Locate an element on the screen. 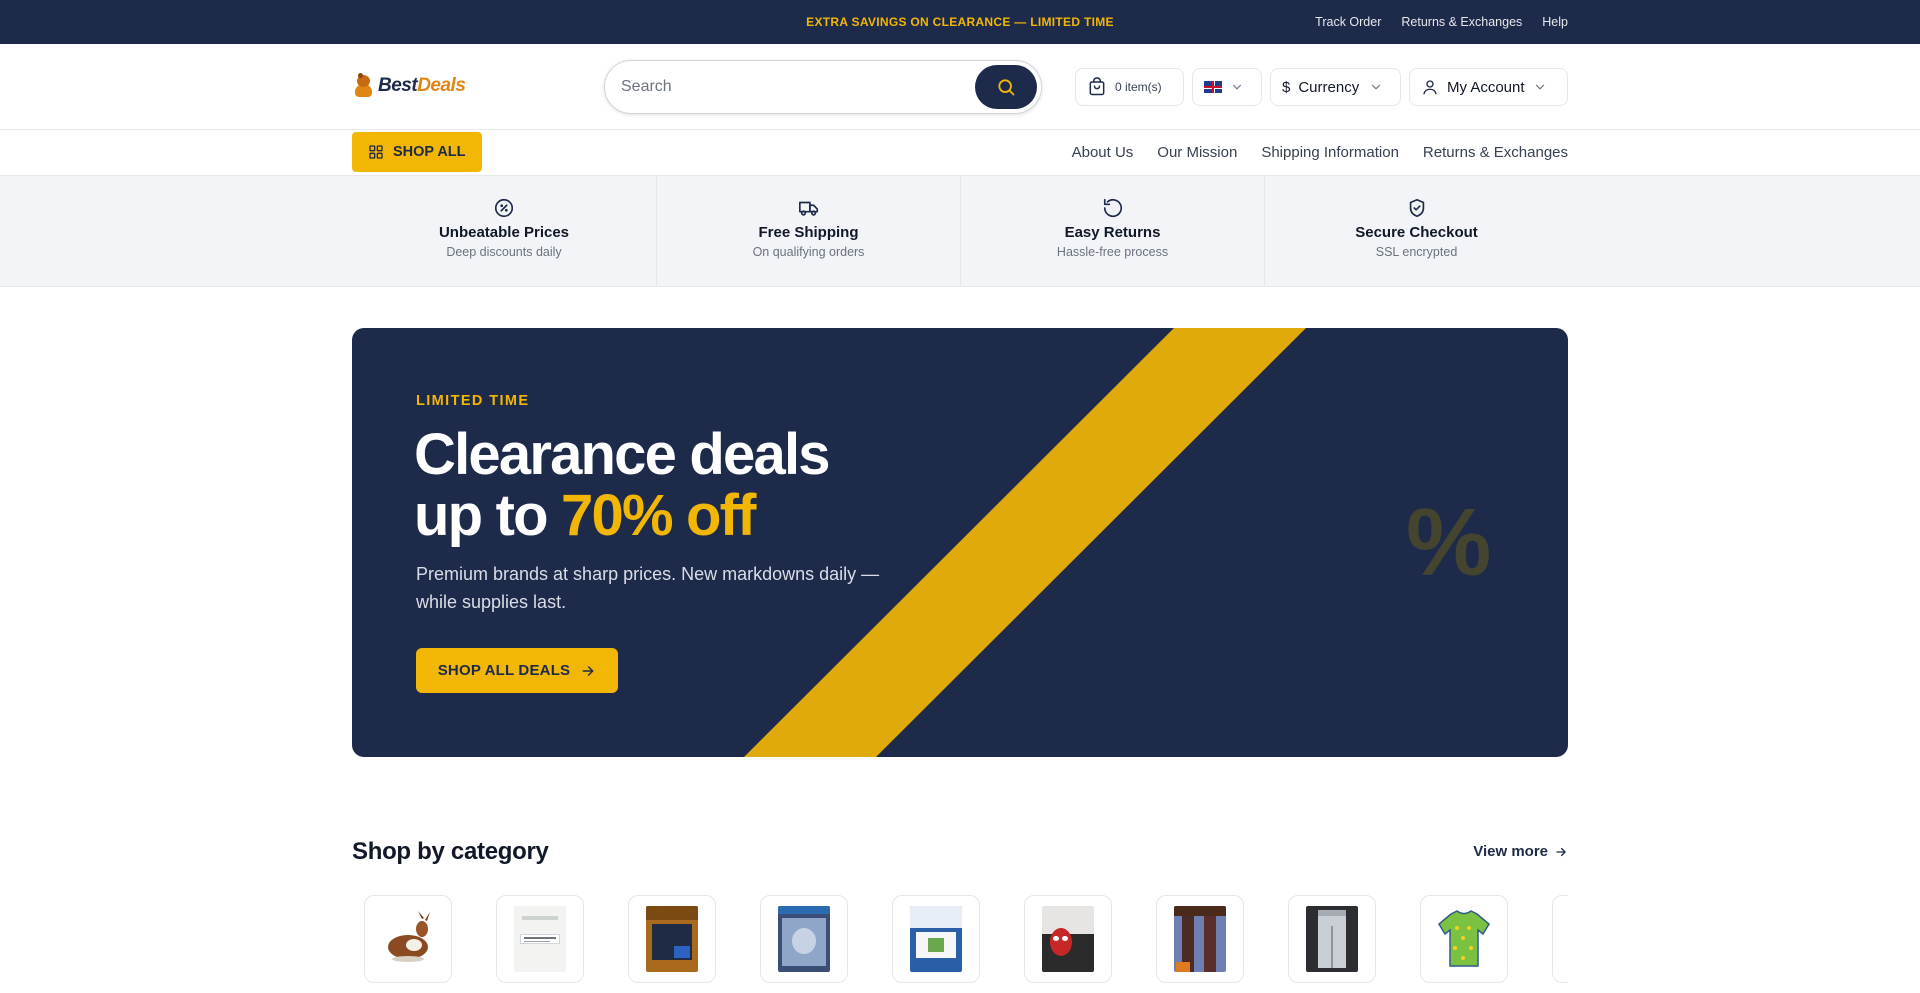 The image size is (1920, 993). uk-flag-icon is located at coordinates (1213, 87).